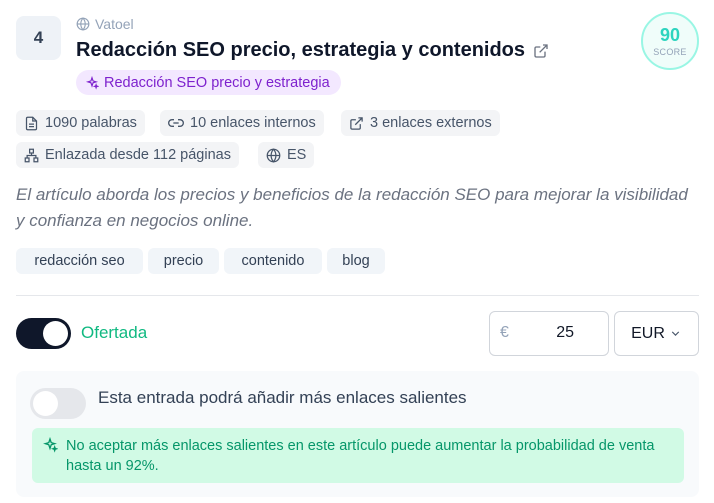 The width and height of the screenshot is (714, 503). Describe the element at coordinates (217, 82) in the screenshot. I see `keyword-text: Redacción SEO precio y estrategia` at that location.